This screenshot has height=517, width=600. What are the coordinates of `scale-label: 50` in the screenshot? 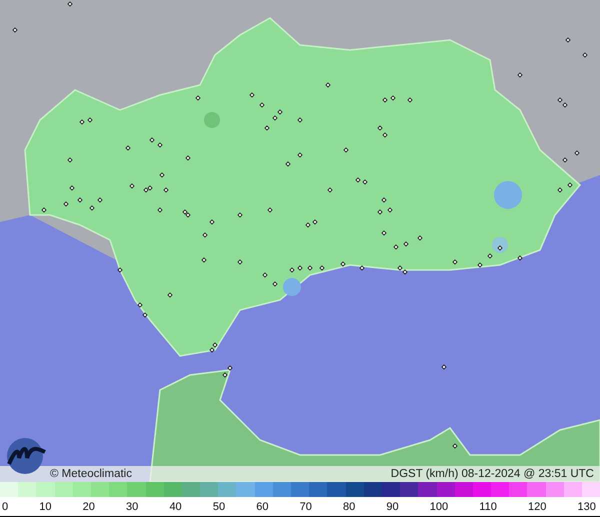 It's located at (219, 506).